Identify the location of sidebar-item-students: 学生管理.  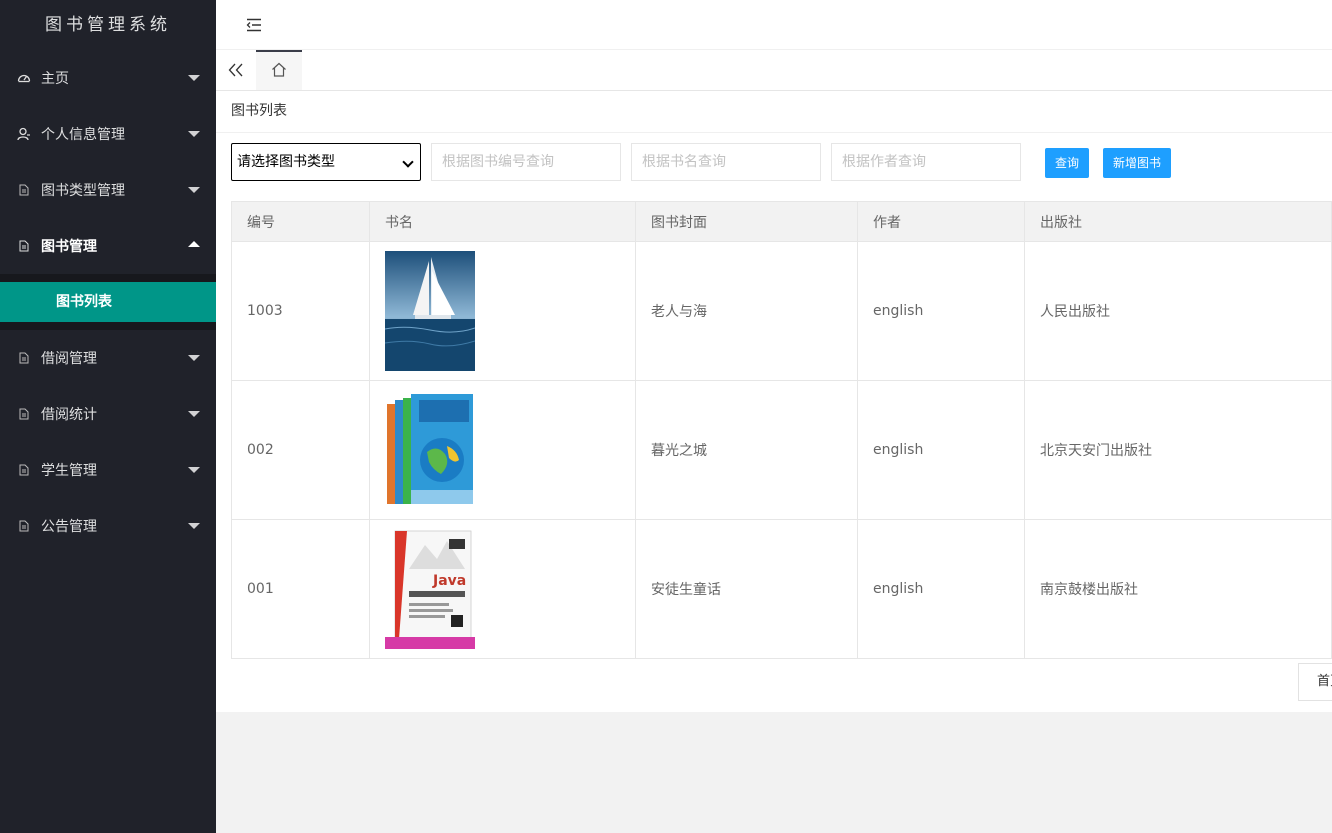
(108, 470).